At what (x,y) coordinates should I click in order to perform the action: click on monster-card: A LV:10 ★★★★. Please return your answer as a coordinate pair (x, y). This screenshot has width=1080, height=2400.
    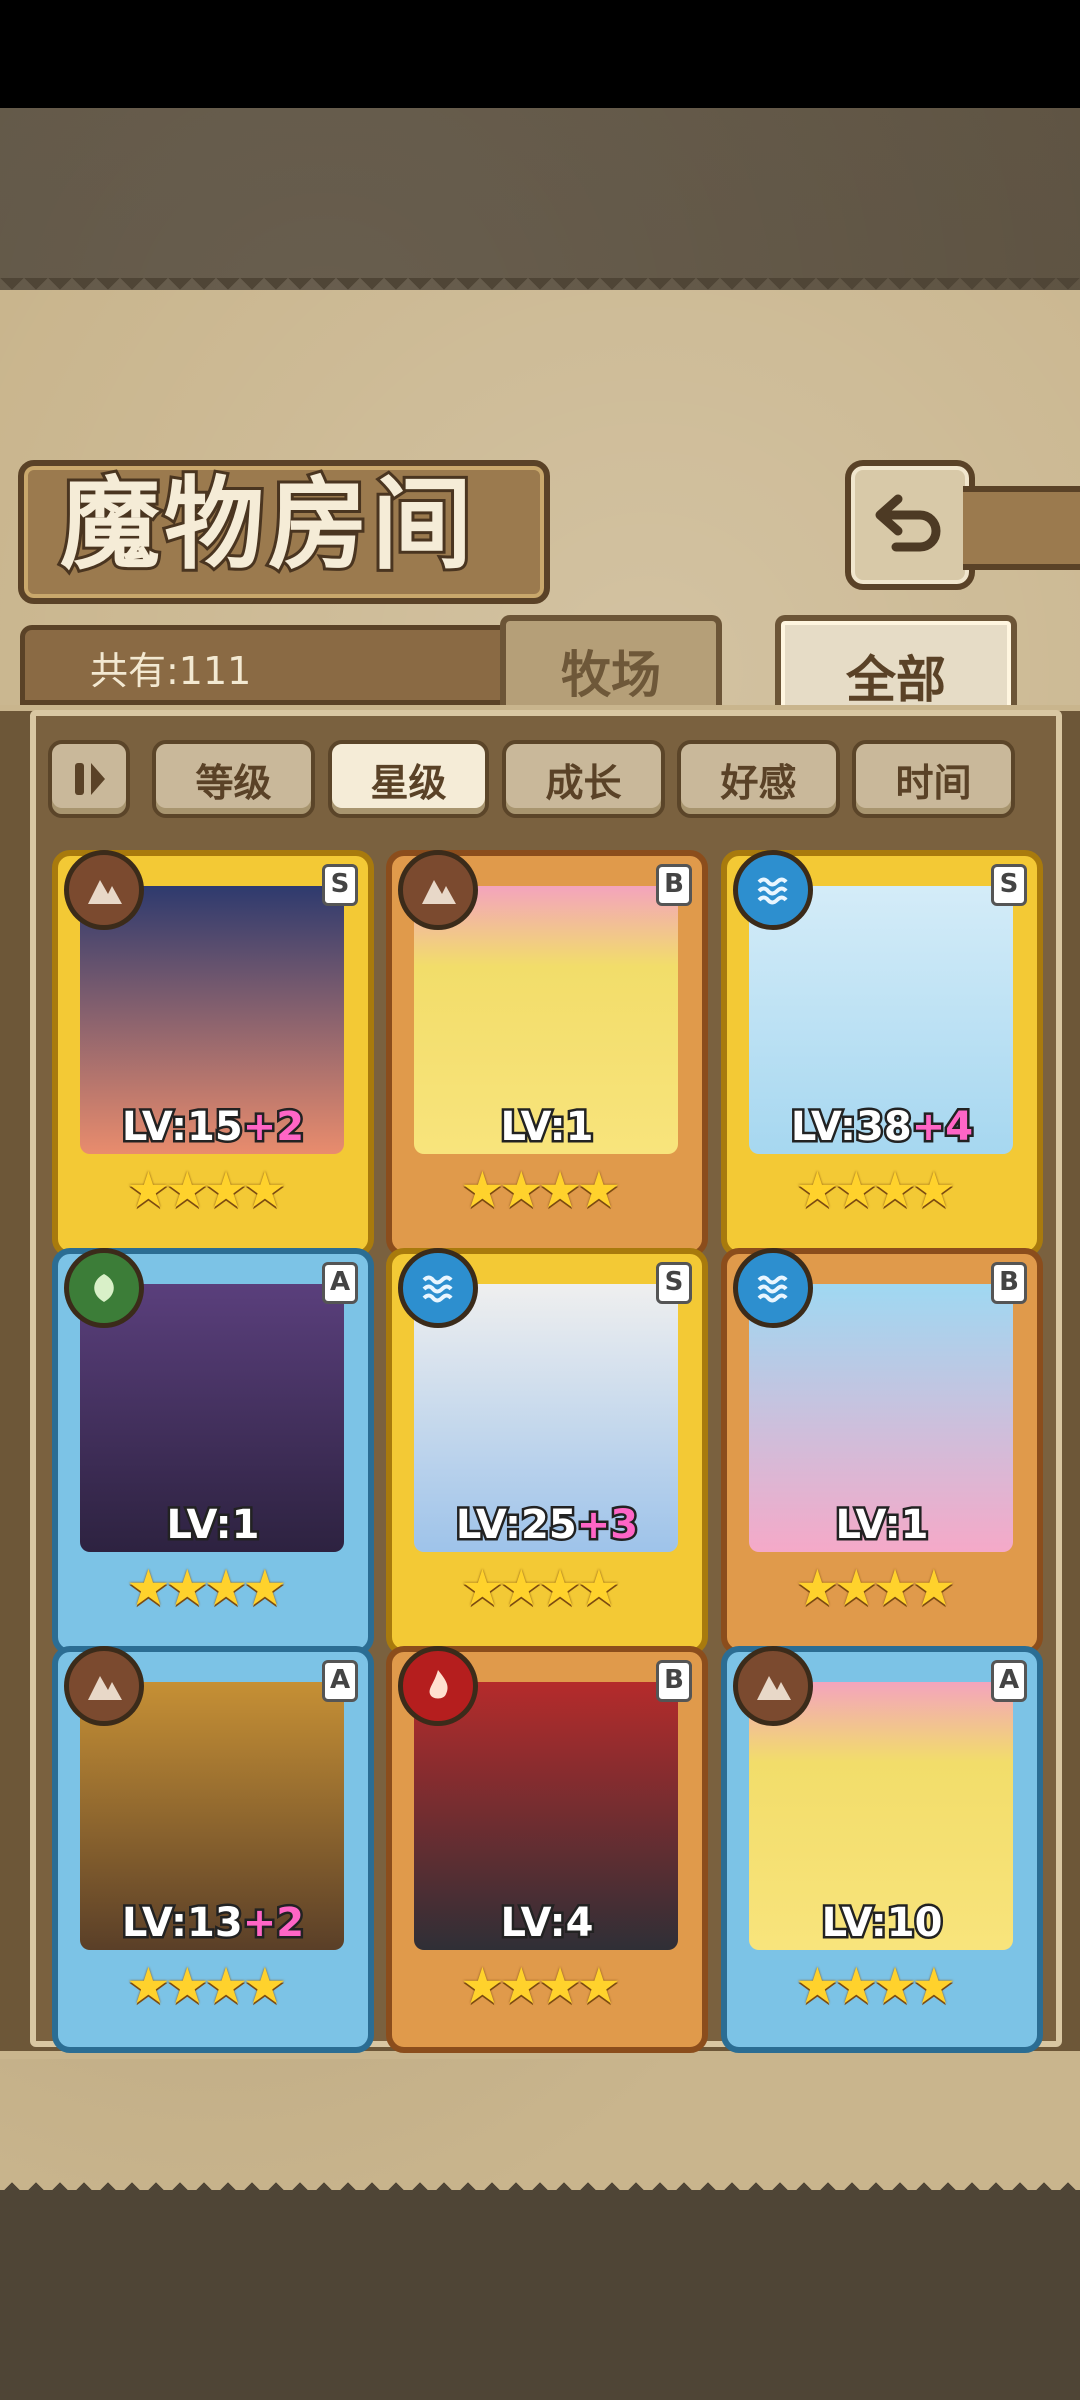
    Looking at the image, I should click on (882, 1849).